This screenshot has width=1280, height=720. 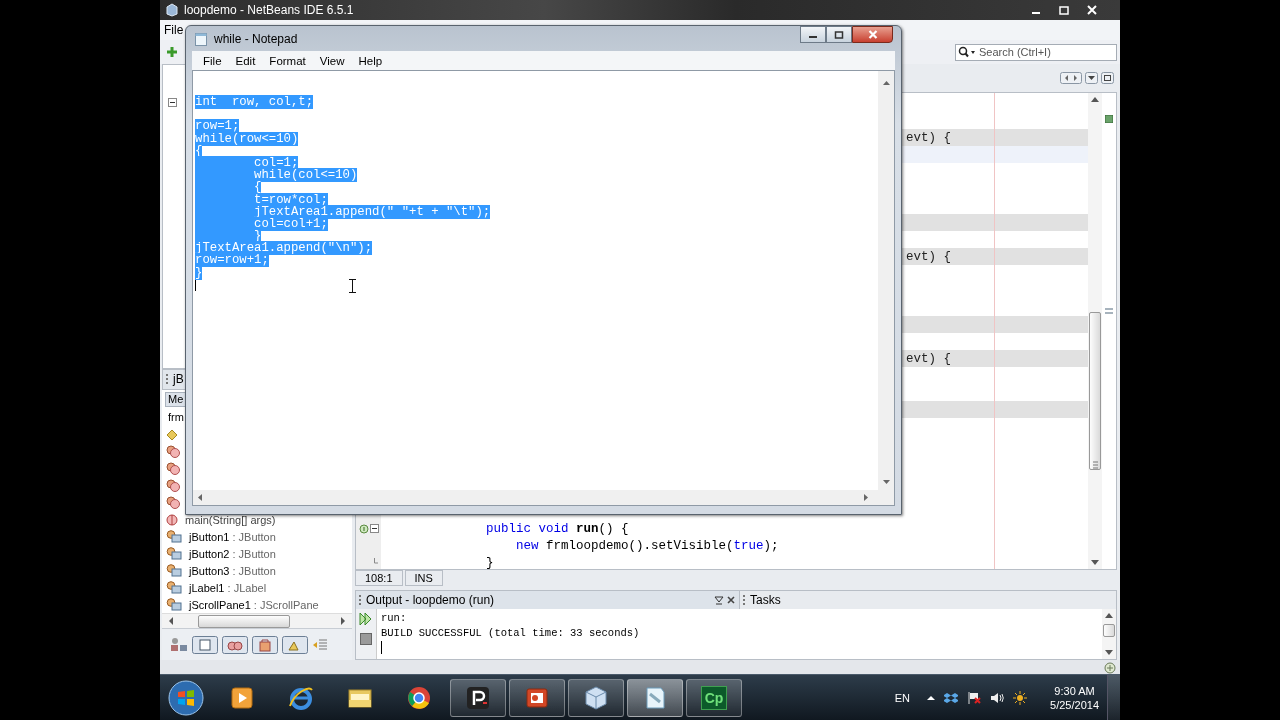 What do you see at coordinates (423, 578) in the screenshot?
I see `insert-mode: INS` at bounding box center [423, 578].